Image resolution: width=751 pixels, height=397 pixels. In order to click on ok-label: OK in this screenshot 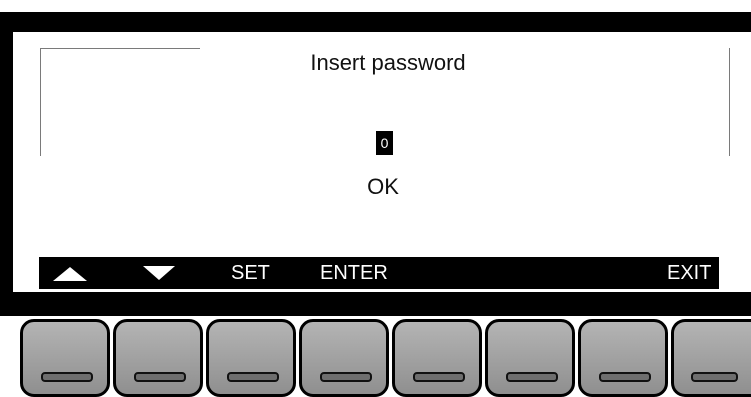, I will do `click(383, 186)`.